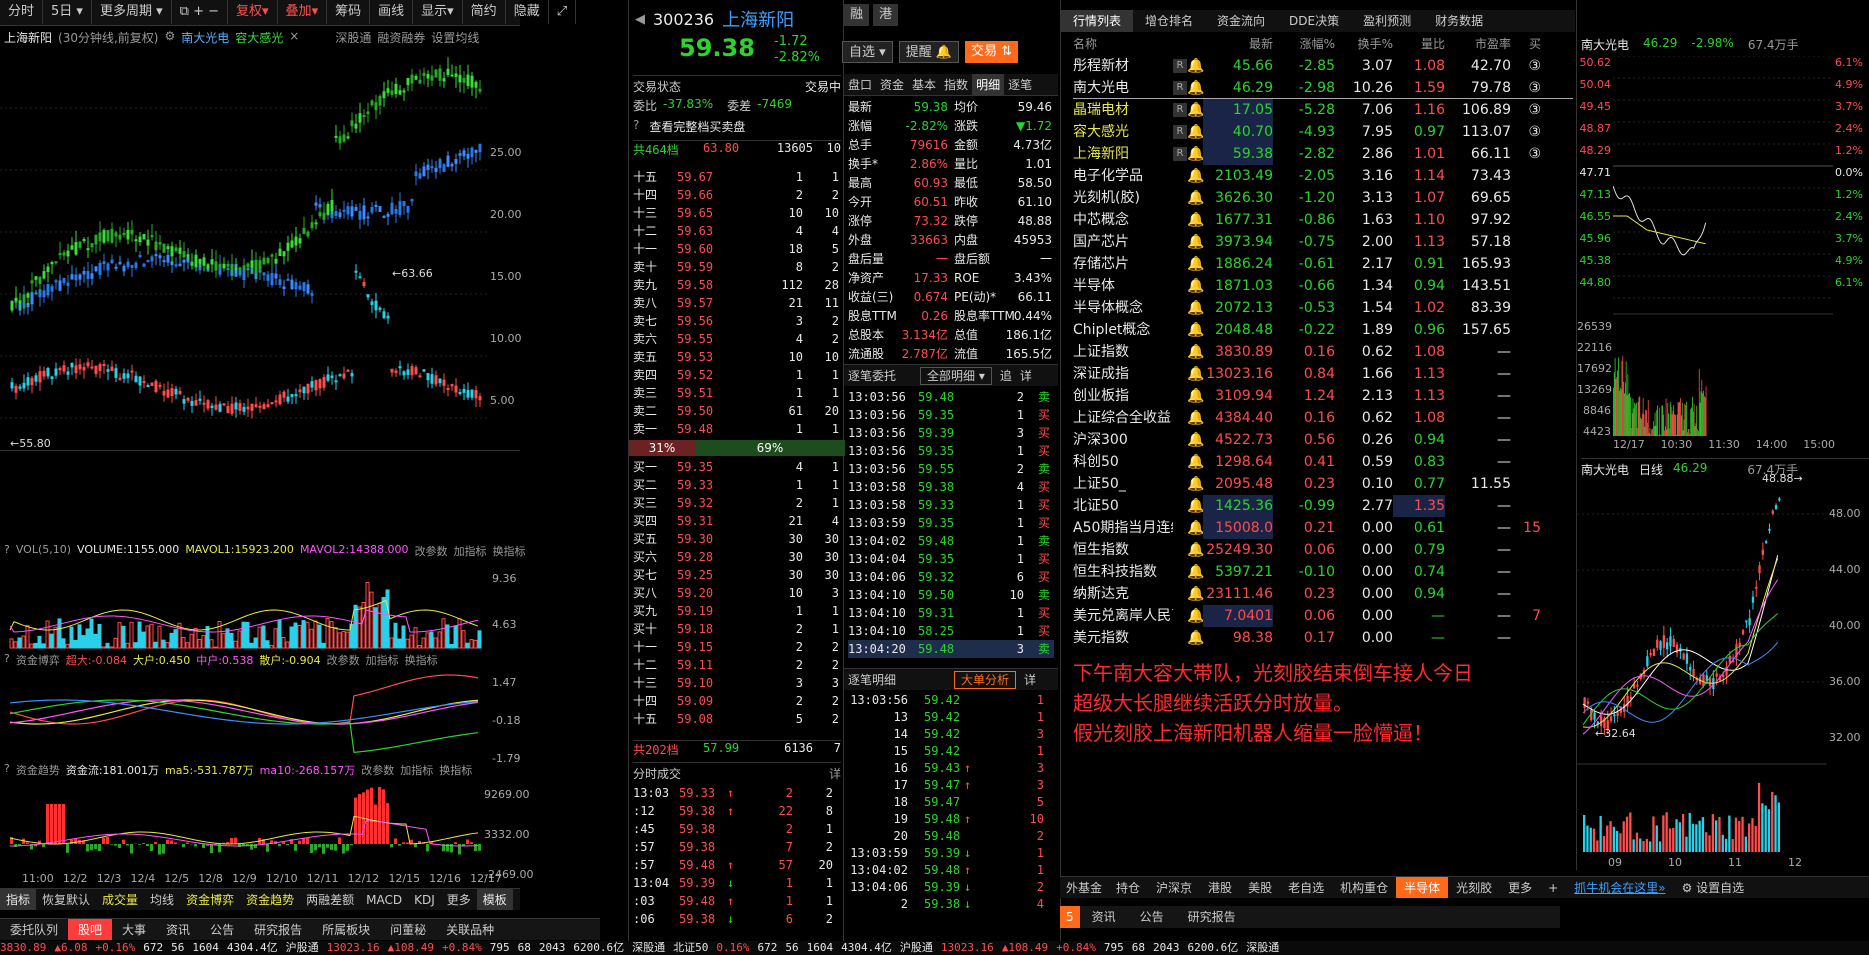  Describe the element at coordinates (134, 929) in the screenshot. I see `bottom-tab: 大事` at that location.